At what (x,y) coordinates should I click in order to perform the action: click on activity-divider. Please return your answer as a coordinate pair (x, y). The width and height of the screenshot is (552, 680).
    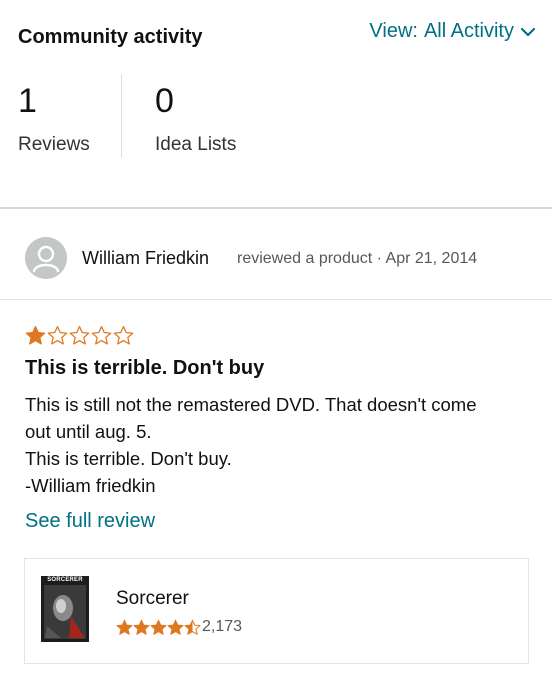
    Looking at the image, I should click on (276, 299).